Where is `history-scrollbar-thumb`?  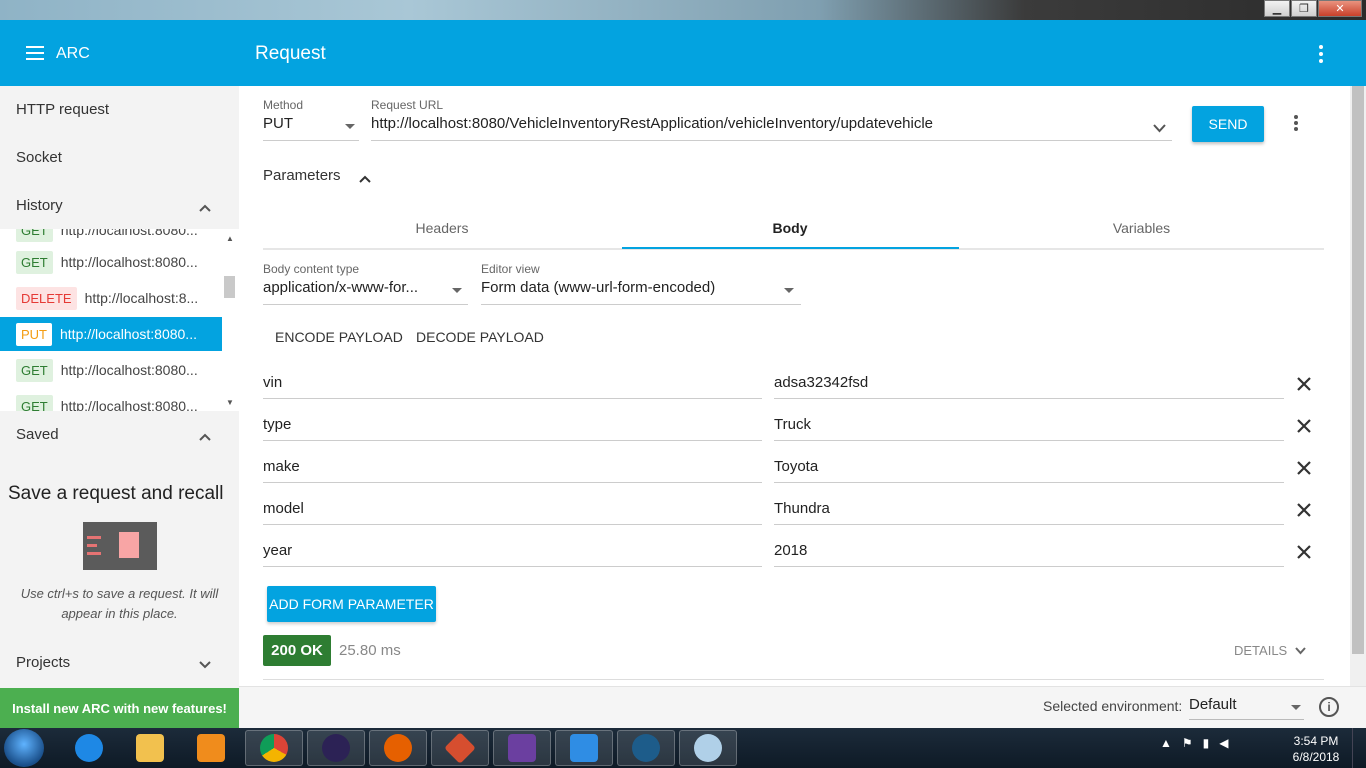
history-scrollbar-thumb is located at coordinates (229, 287).